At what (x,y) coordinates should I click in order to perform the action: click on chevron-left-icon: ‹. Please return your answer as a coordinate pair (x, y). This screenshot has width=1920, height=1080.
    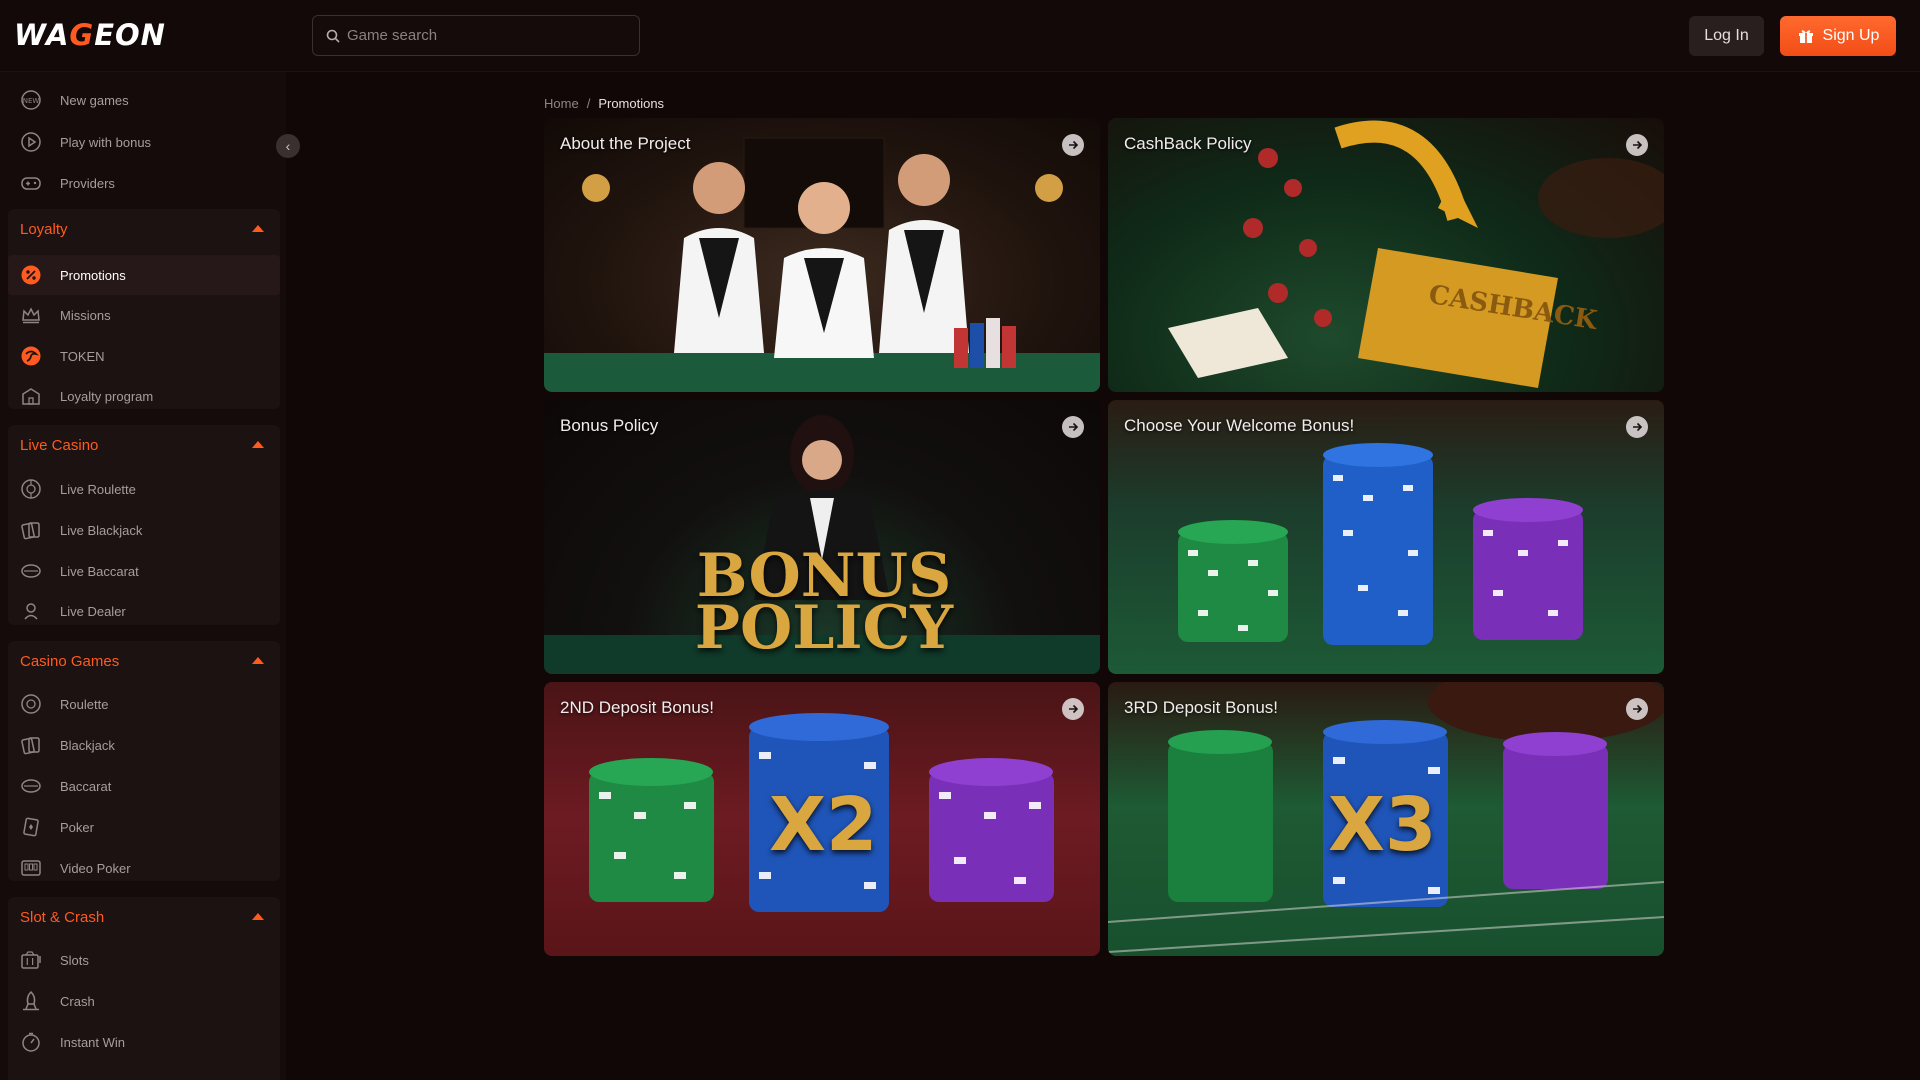
    Looking at the image, I should click on (288, 146).